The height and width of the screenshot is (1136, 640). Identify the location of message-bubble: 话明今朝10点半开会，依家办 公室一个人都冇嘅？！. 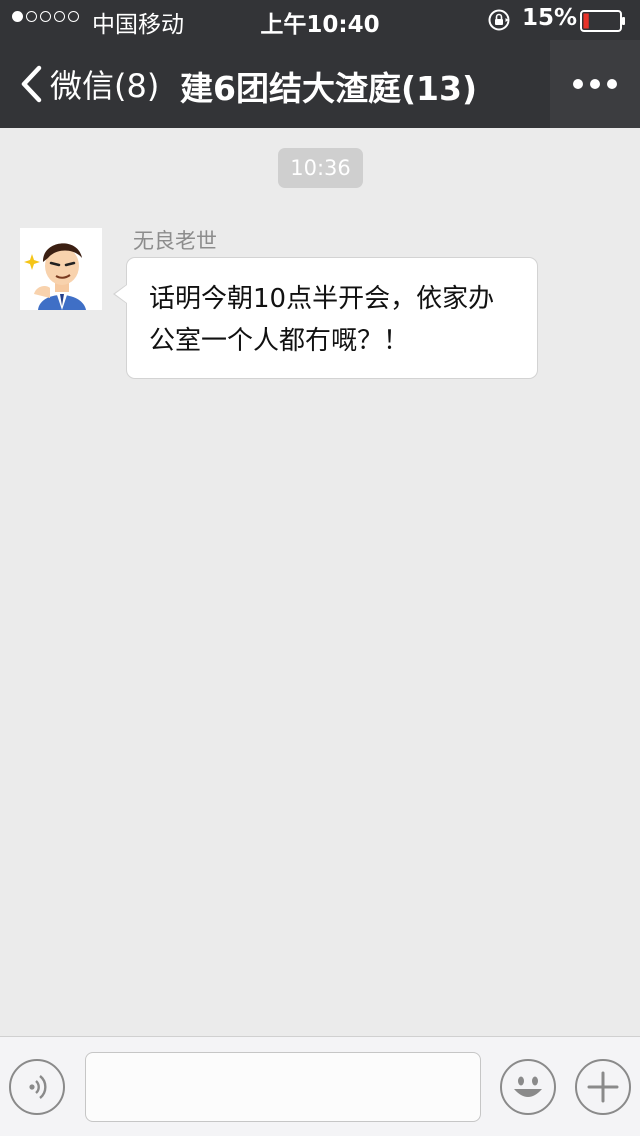
(332, 318).